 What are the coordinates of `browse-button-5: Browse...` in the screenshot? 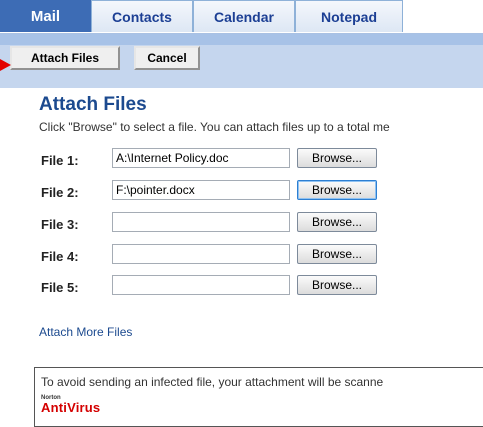 It's located at (337, 285).